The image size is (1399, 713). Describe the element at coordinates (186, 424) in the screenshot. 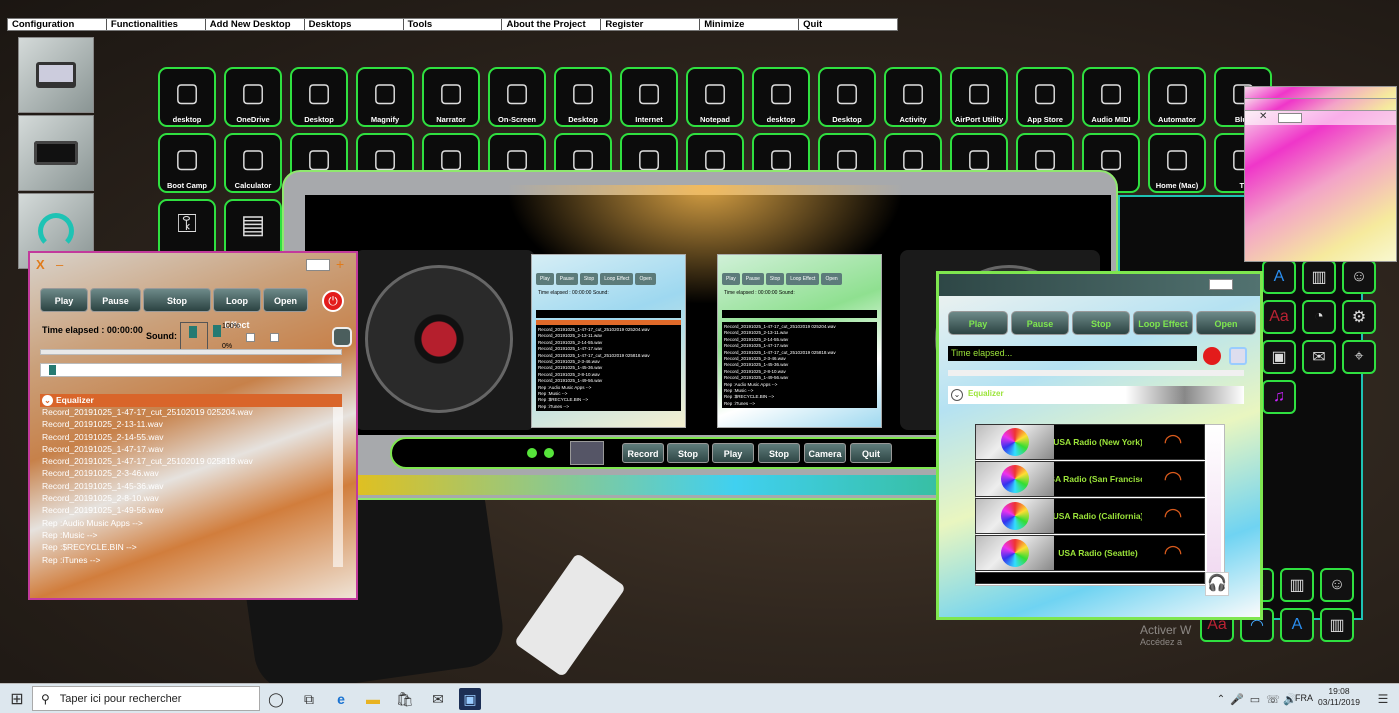

I see `file-list-item: Record_20191025_2-13-11.wav` at that location.